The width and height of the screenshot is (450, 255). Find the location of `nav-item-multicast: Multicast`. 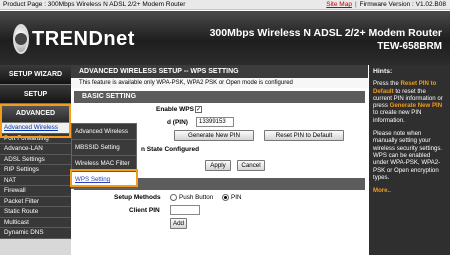

nav-item-multicast: Multicast is located at coordinates (35, 222).